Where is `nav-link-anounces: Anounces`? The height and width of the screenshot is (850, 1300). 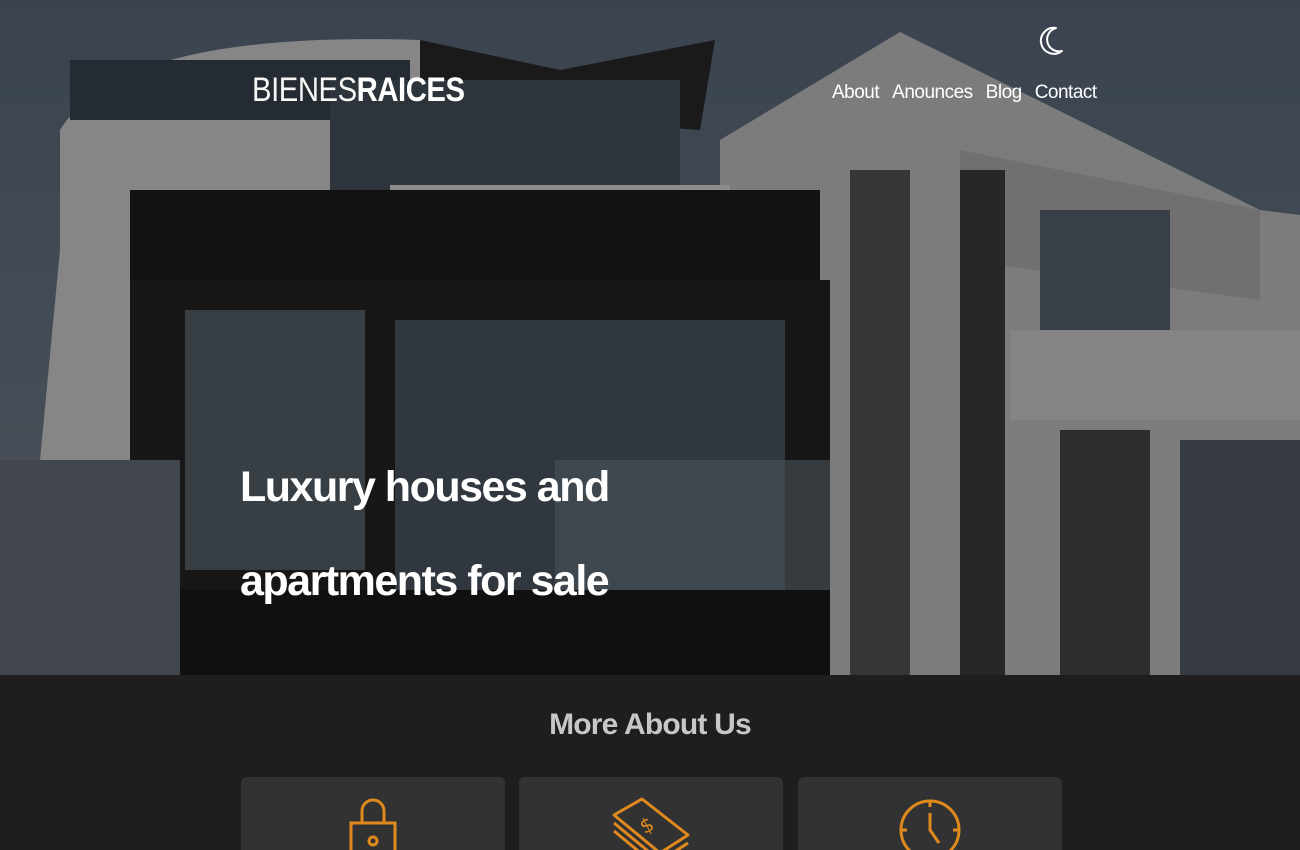 nav-link-anounces: Anounces is located at coordinates (932, 93).